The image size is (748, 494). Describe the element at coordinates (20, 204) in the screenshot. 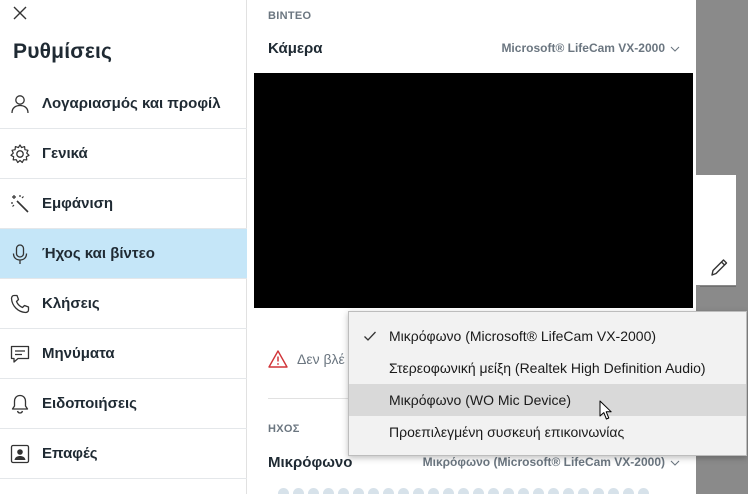

I see `magic-wand-icon` at that location.